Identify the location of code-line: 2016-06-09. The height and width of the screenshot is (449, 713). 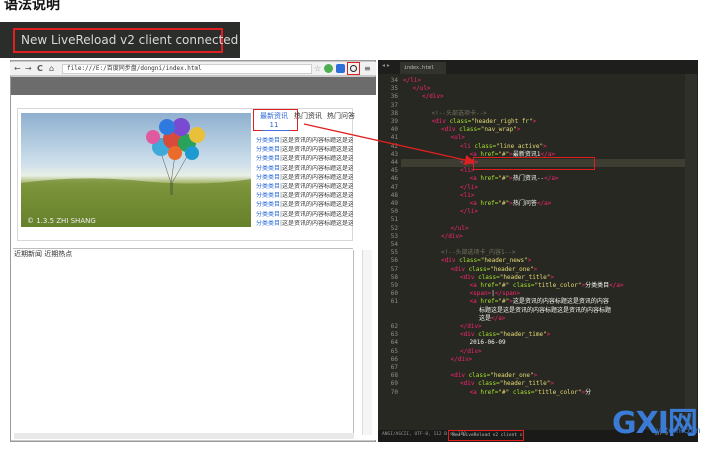
(488, 343).